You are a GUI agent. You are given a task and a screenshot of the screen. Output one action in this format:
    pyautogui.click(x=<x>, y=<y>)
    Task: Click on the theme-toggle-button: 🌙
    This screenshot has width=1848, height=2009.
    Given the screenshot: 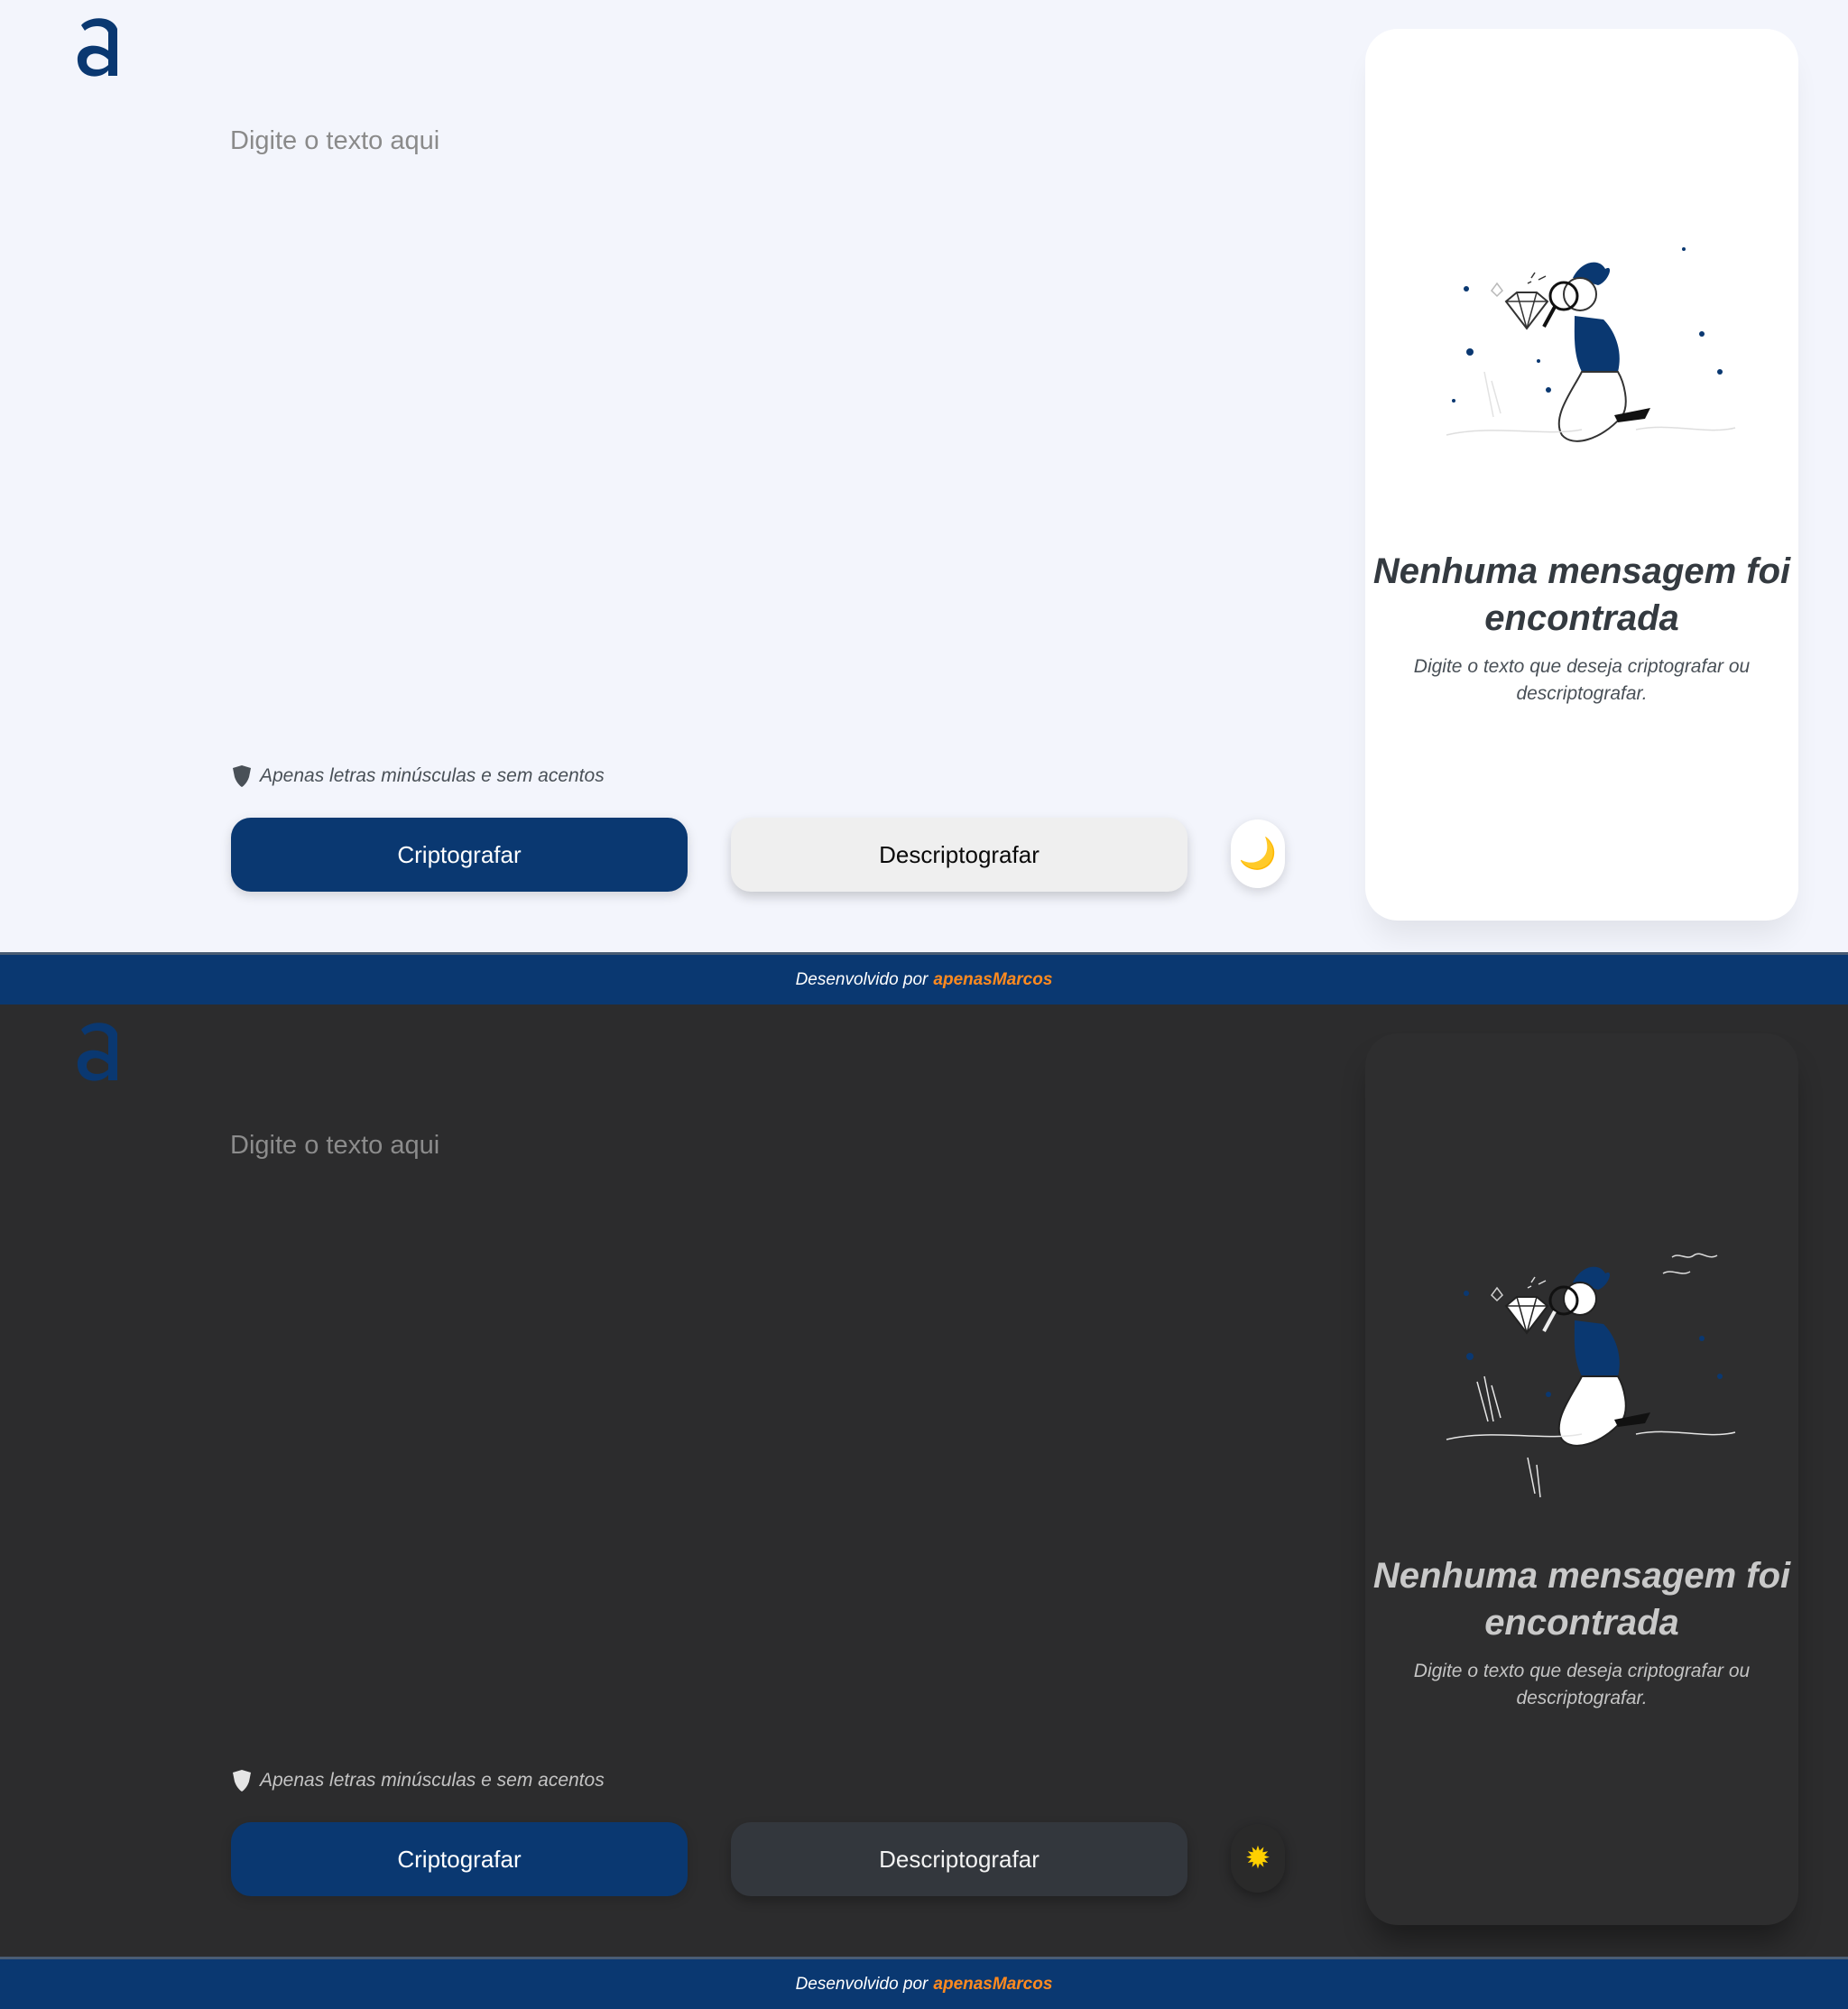 What is the action you would take?
    pyautogui.click(x=1258, y=853)
    